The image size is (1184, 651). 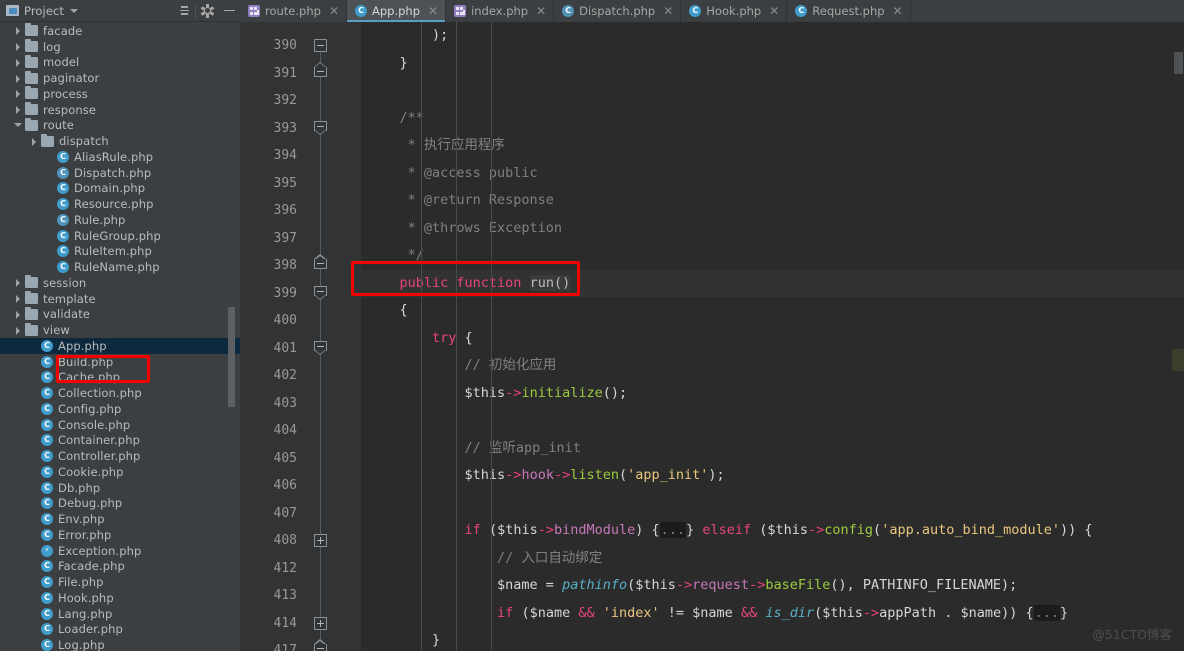 What do you see at coordinates (1178, 63) in the screenshot?
I see `editor-scrollbar-thumb` at bounding box center [1178, 63].